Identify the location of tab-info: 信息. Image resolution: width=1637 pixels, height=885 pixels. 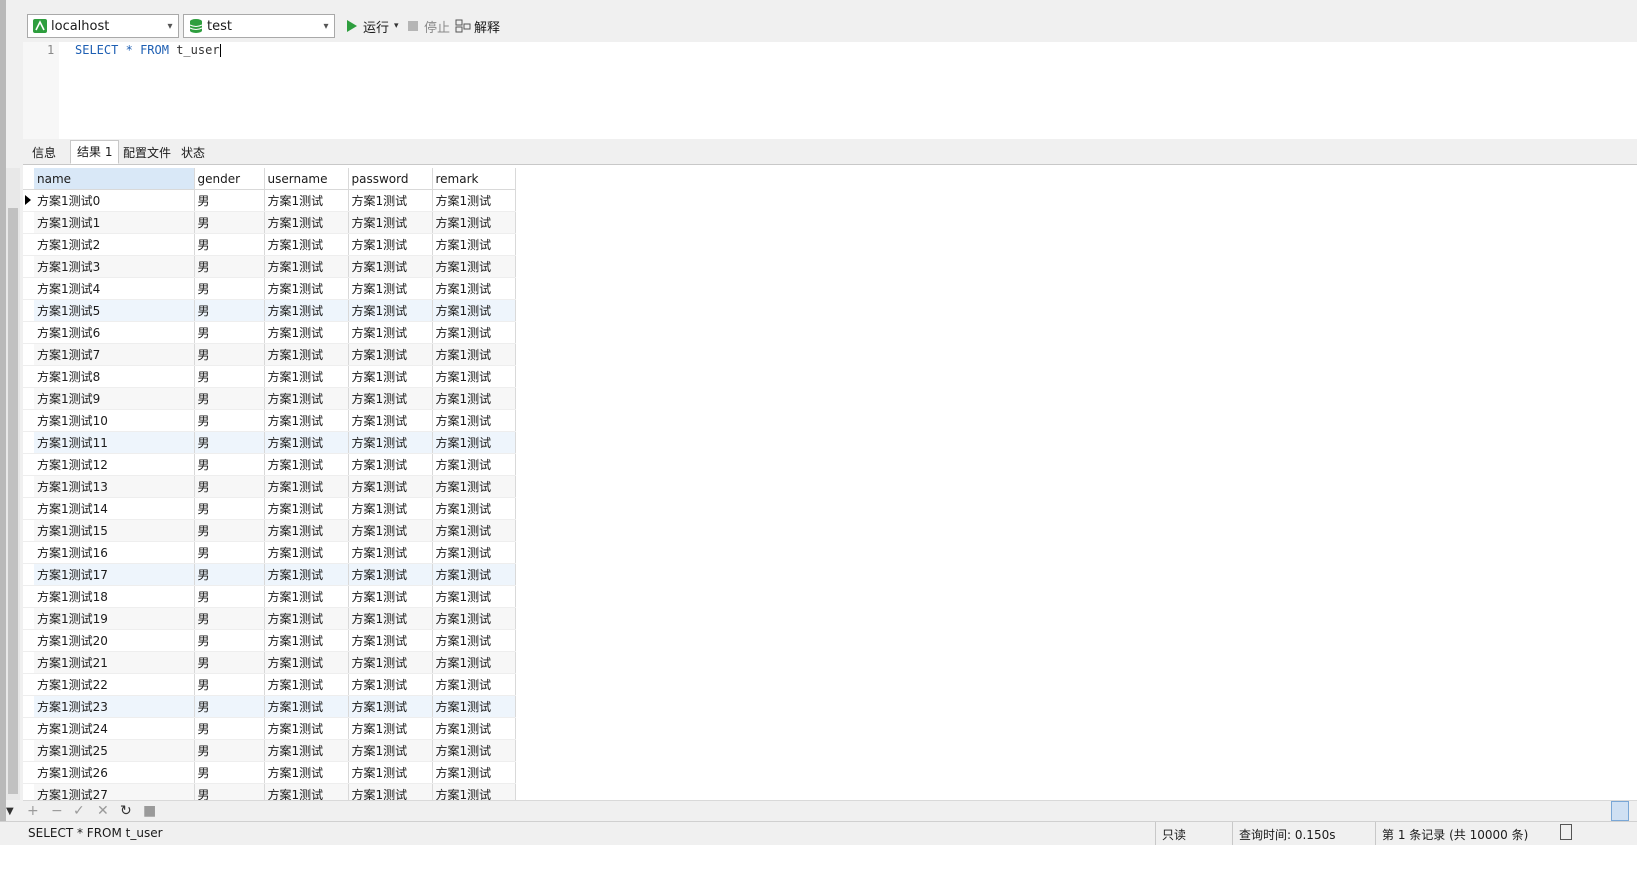
(44, 152).